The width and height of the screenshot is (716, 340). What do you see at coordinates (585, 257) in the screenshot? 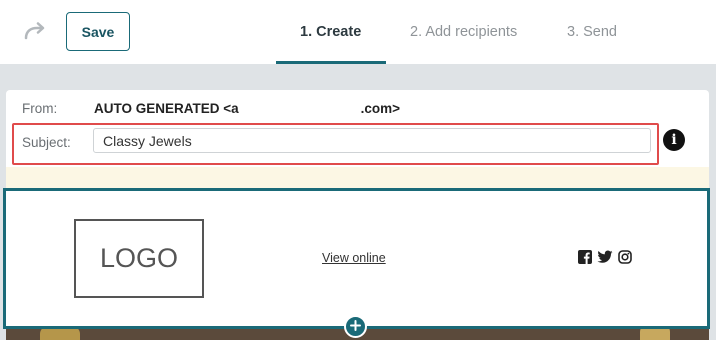
I see `facebook-icon` at bounding box center [585, 257].